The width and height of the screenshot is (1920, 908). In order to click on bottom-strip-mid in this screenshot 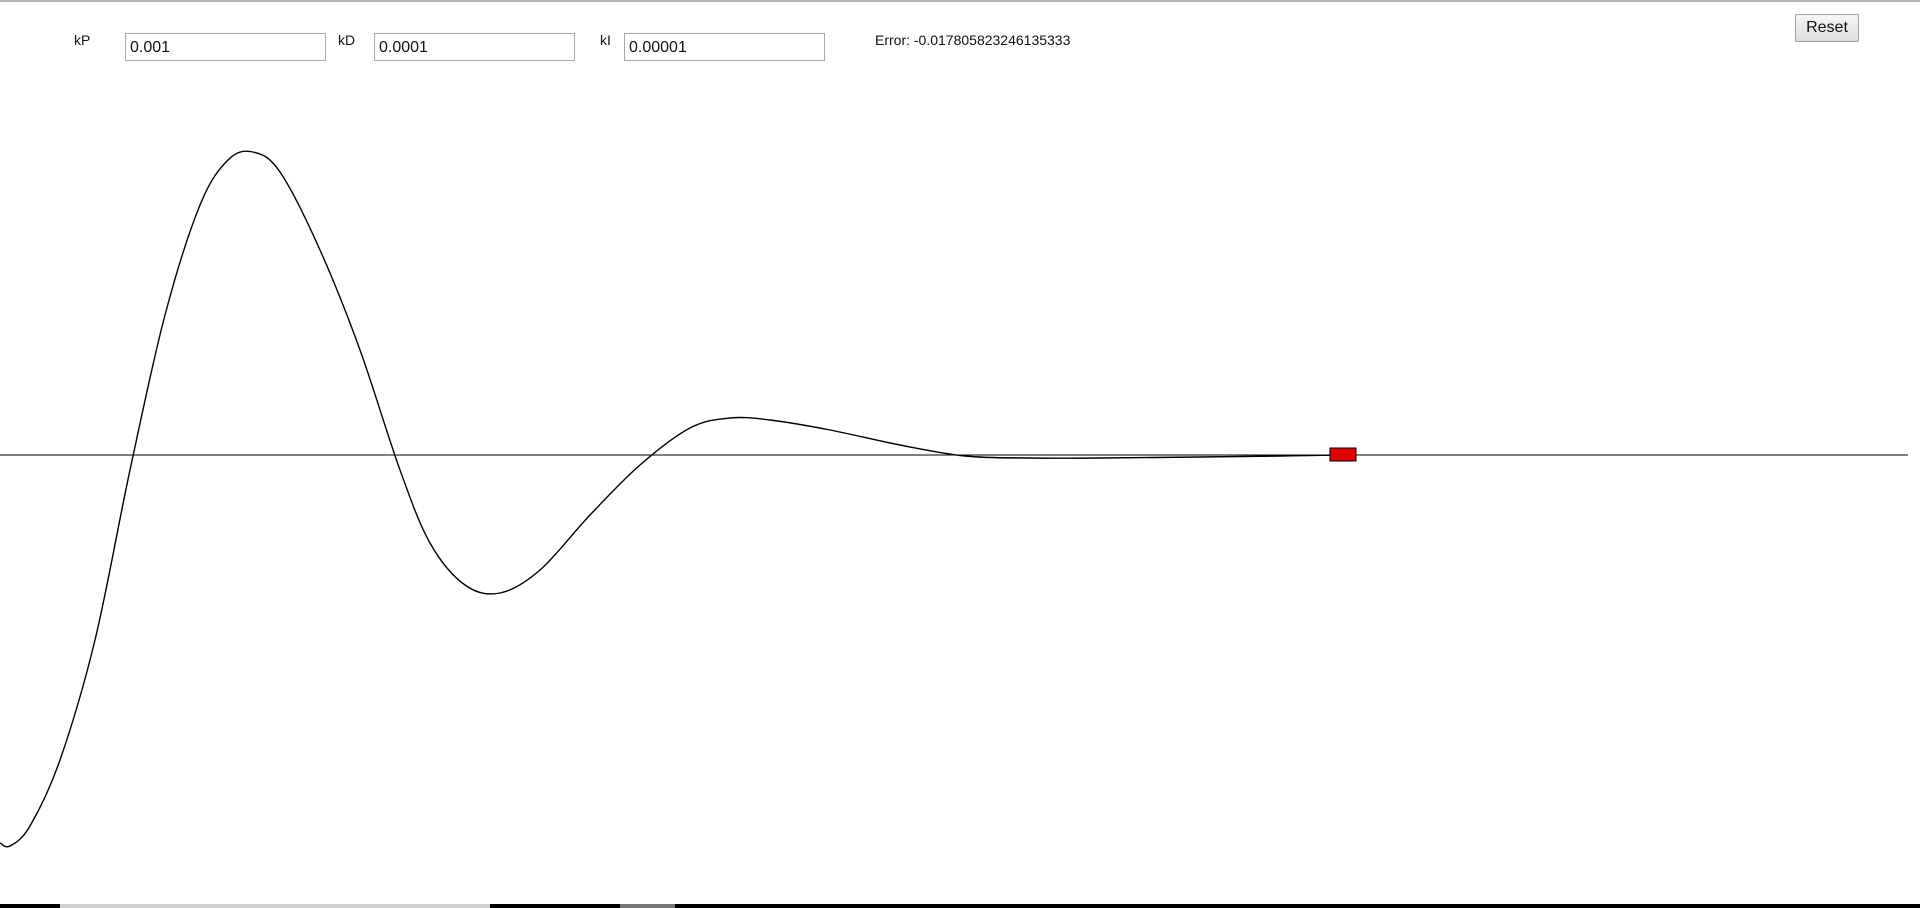, I will do `click(555, 906)`.